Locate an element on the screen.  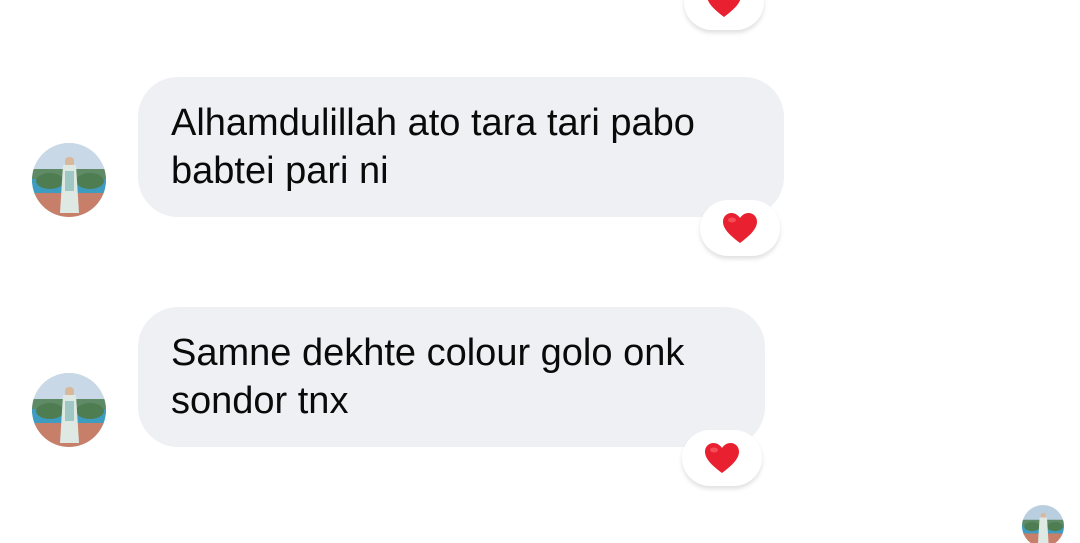
message-text-line: Samne dekhte colour golo onk is located at coordinates (428, 353).